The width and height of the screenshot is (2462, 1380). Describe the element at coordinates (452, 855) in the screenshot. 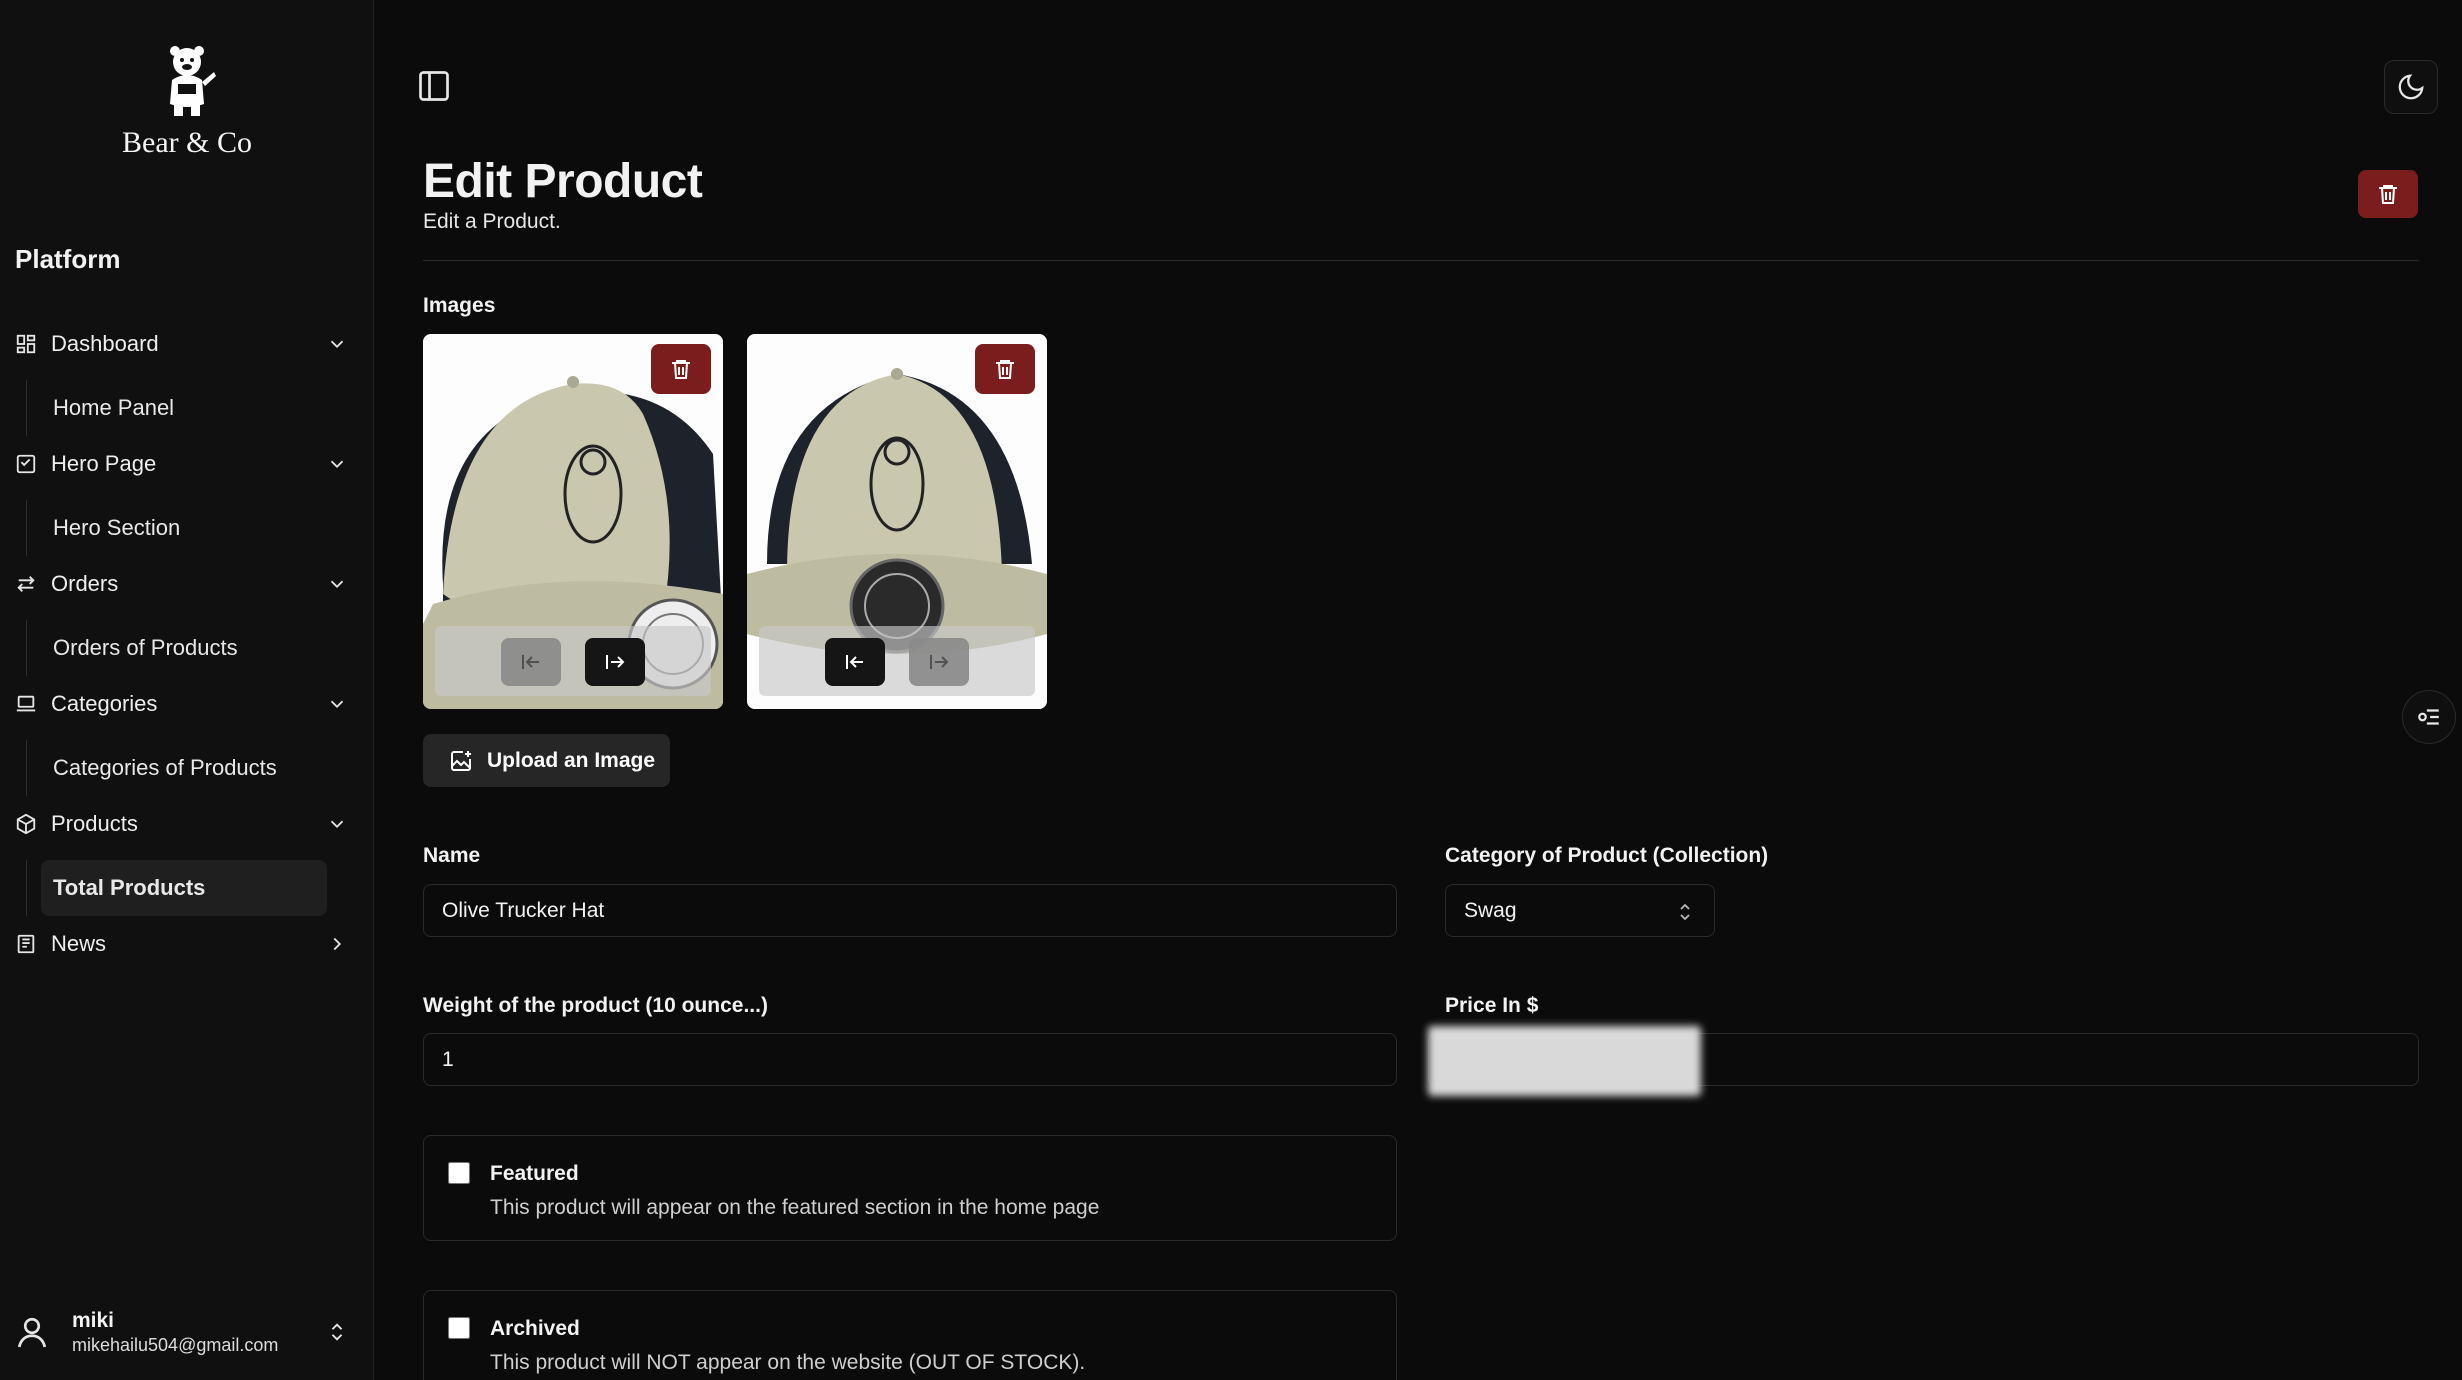

I see `name-label: Name` at that location.